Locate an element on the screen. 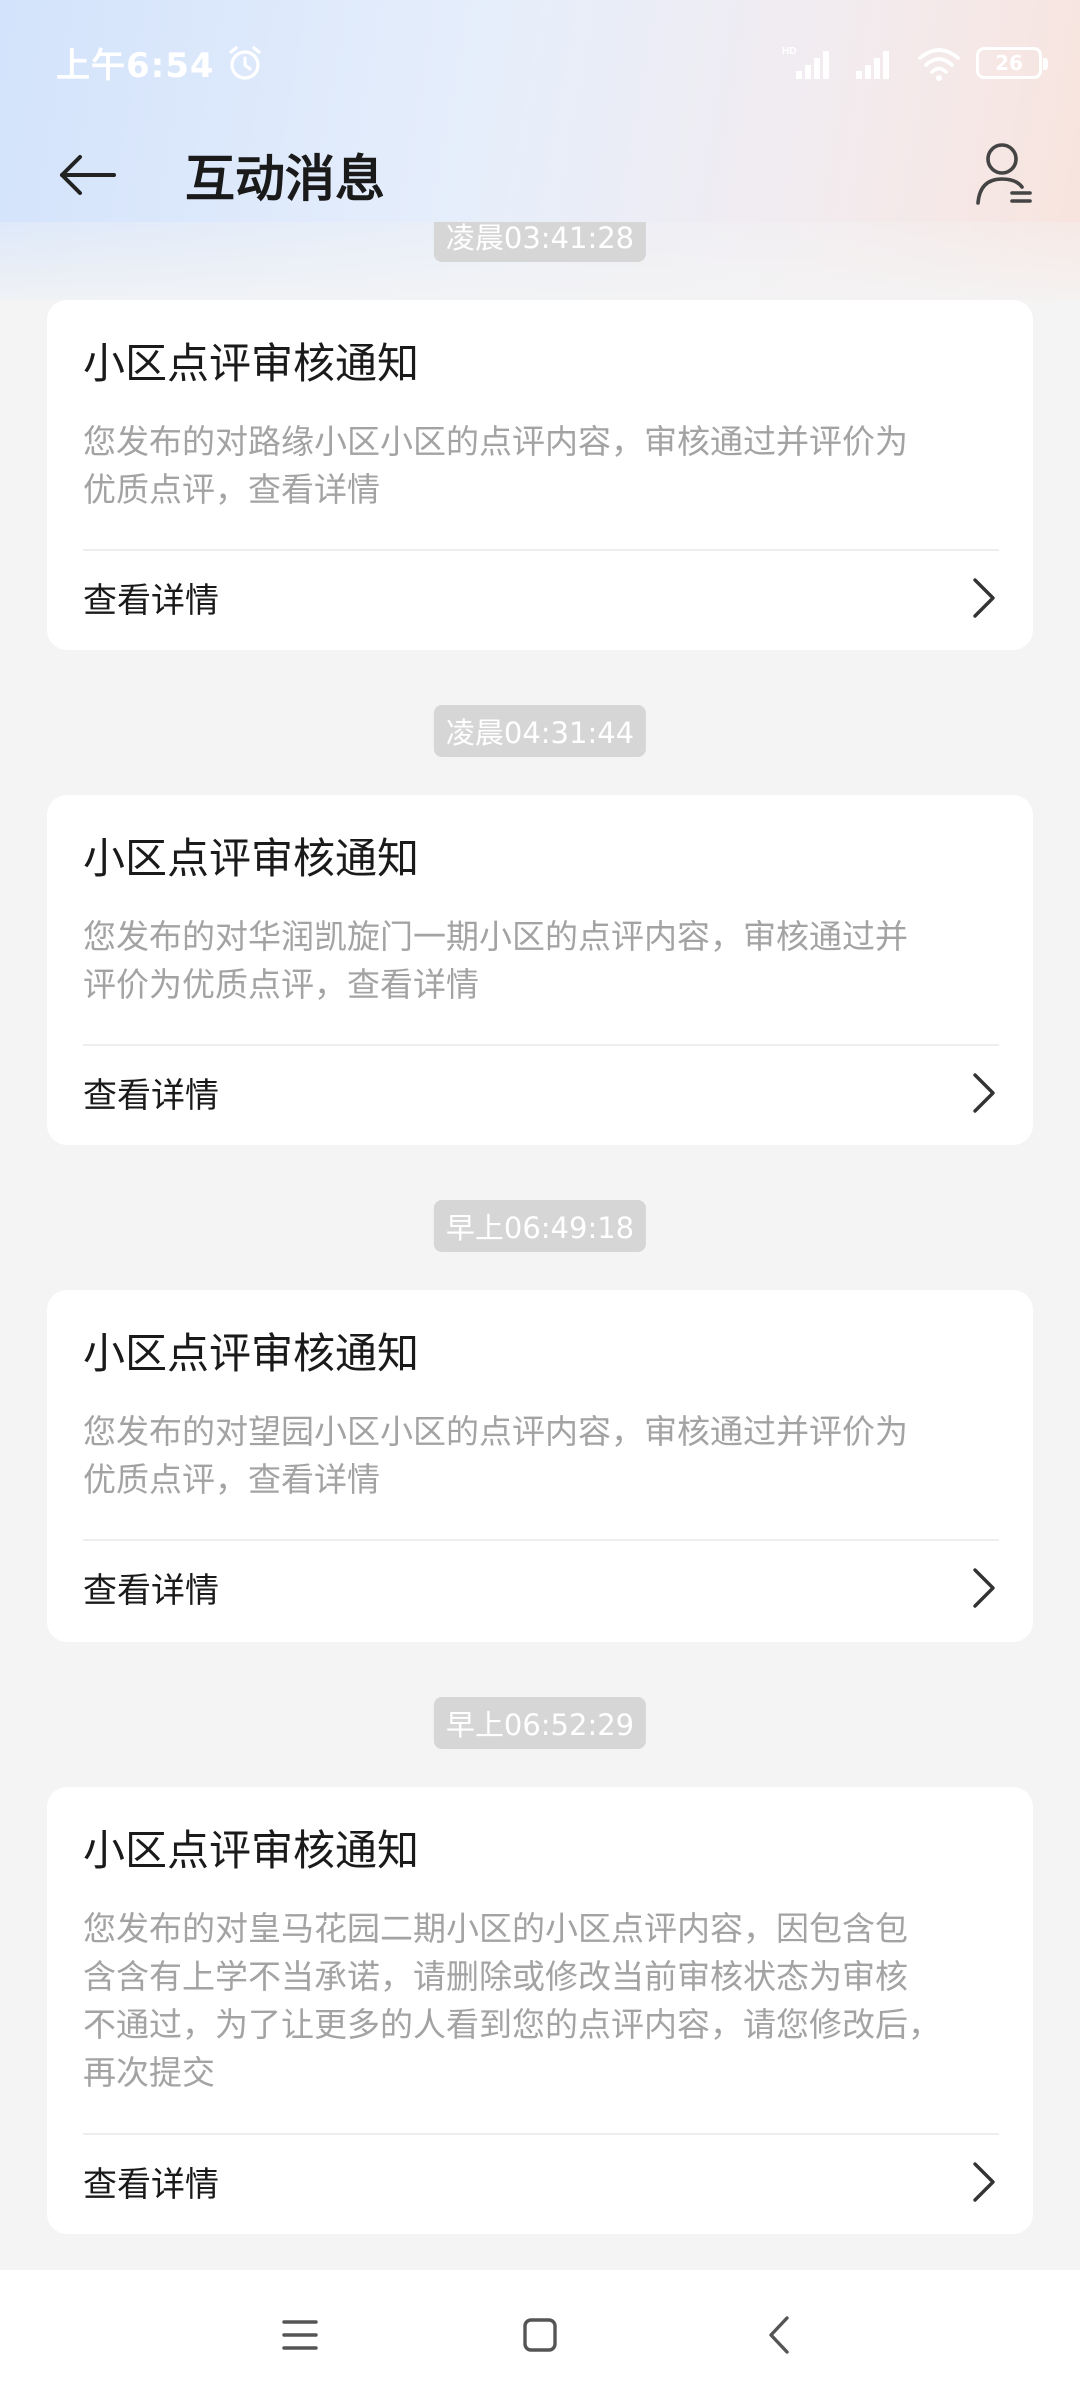 This screenshot has width=1080, height=2400. recent-apps-button is located at coordinates (300, 2335).